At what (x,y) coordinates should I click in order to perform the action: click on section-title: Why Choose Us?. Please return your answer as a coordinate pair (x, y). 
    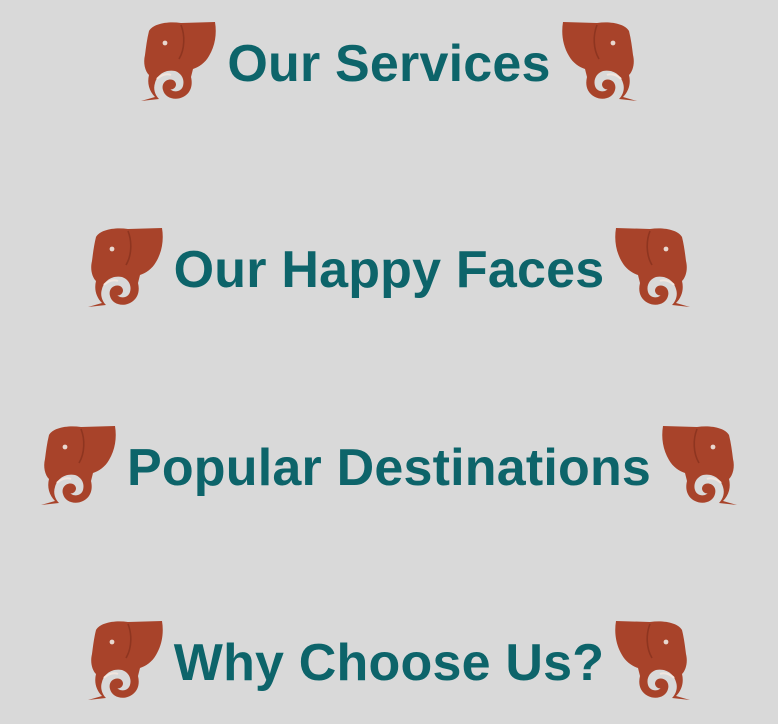
    Looking at the image, I should click on (389, 663).